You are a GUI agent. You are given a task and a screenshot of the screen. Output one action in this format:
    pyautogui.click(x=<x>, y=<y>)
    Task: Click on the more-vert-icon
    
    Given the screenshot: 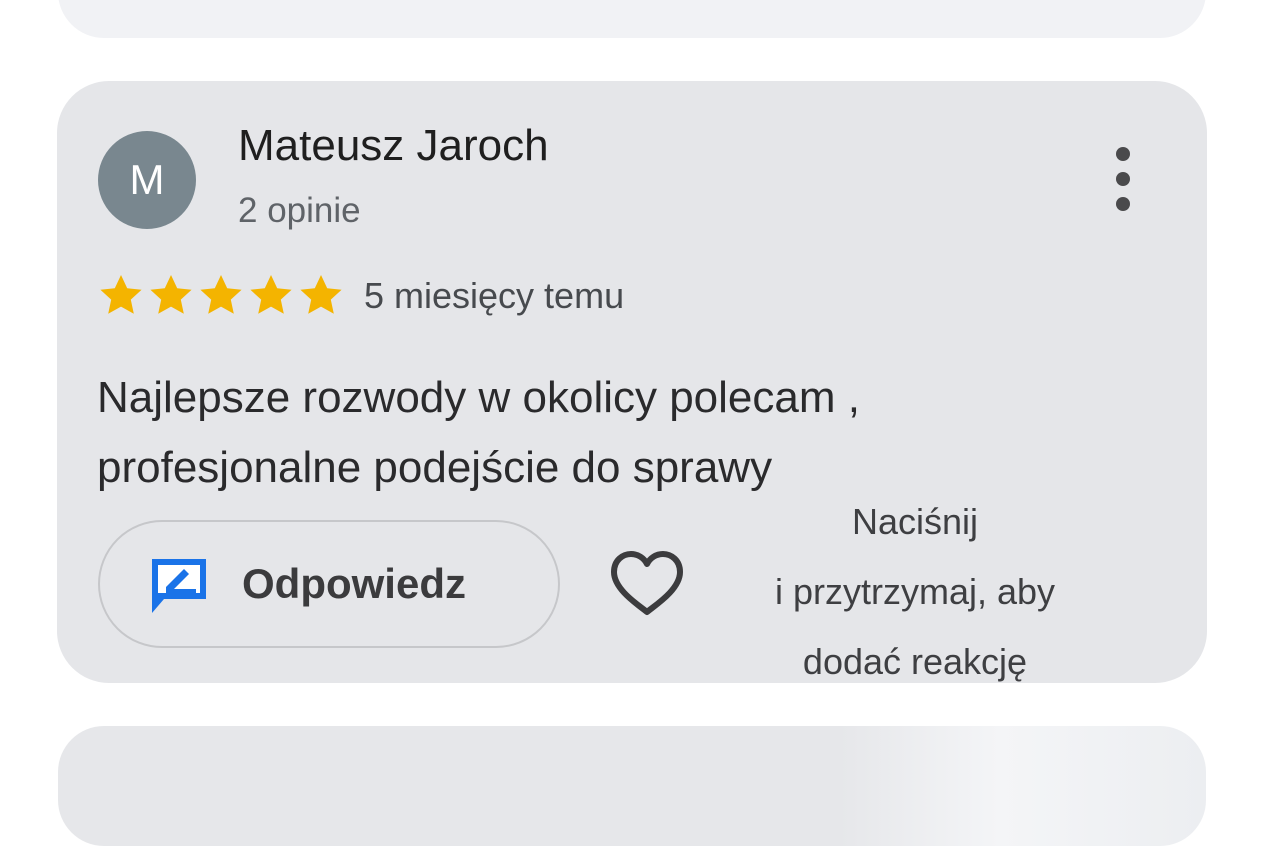 What is the action you would take?
    pyautogui.click(x=1123, y=179)
    